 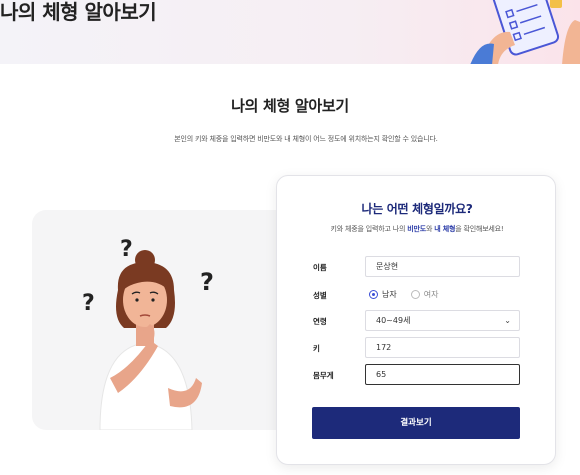 What do you see at coordinates (148, 333) in the screenshot?
I see `thinking-woman-illustration: ? ? ?` at bounding box center [148, 333].